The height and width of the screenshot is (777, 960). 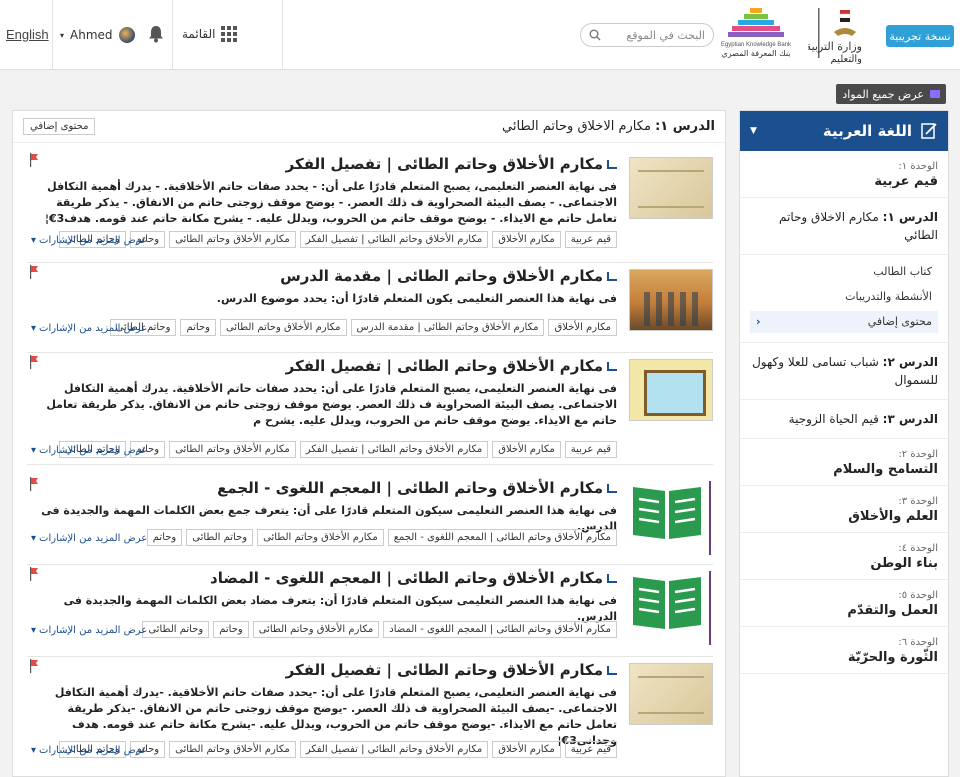 What do you see at coordinates (608, 126) in the screenshot?
I see `page-title: الدرس ١: مكارم الاخلاق وحاتم الطائي` at bounding box center [608, 126].